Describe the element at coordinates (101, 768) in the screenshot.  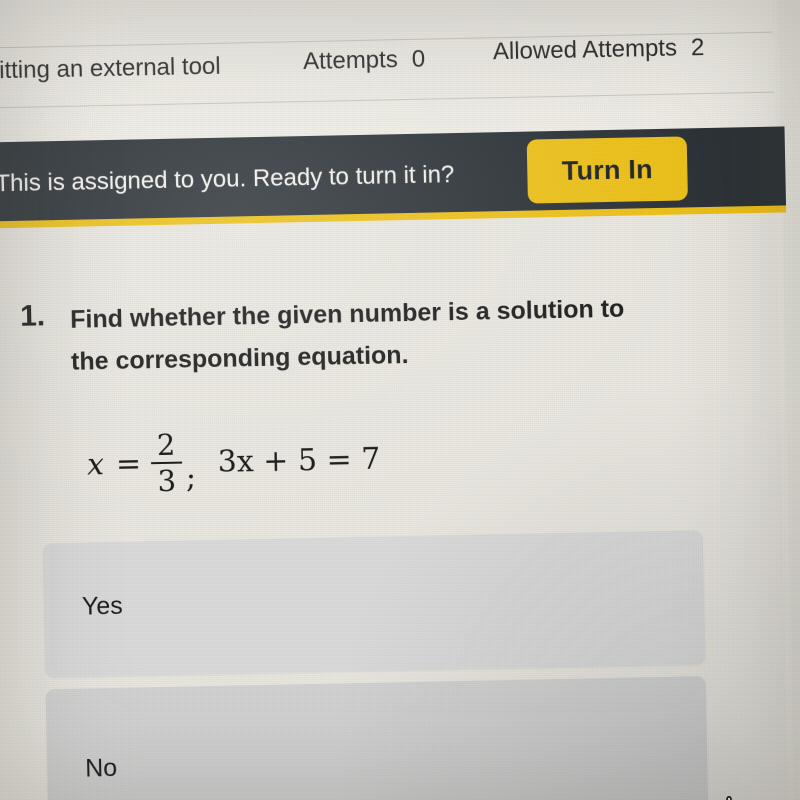
I see `answer-option-label: No` at that location.